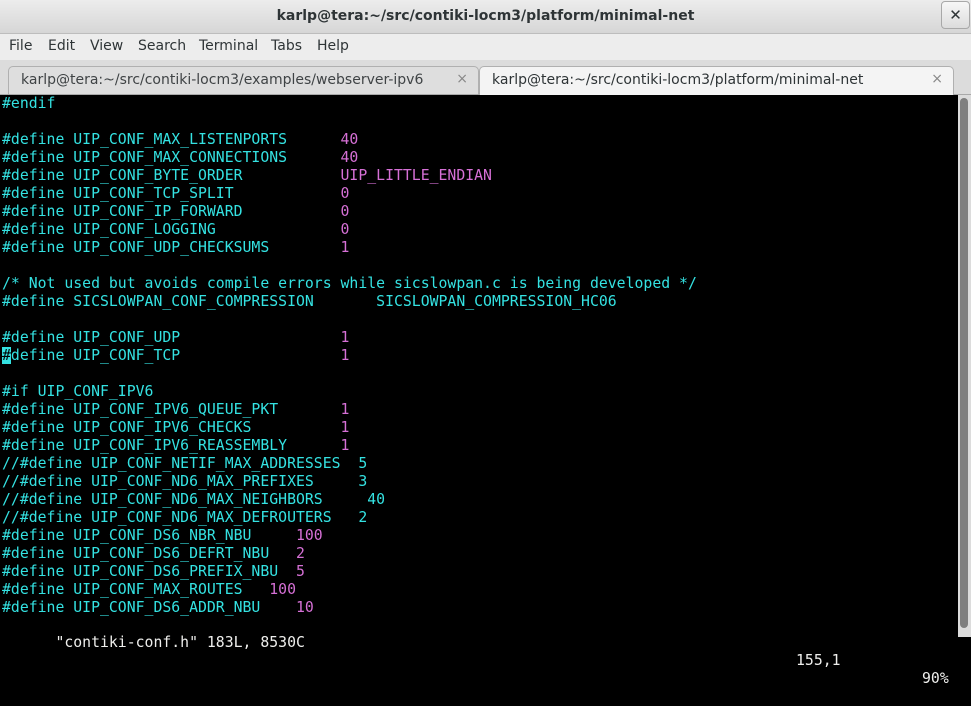  I want to click on code-line: #define UIP_CONF_DS6_PREFIX_NBU 5, so click(153, 572).